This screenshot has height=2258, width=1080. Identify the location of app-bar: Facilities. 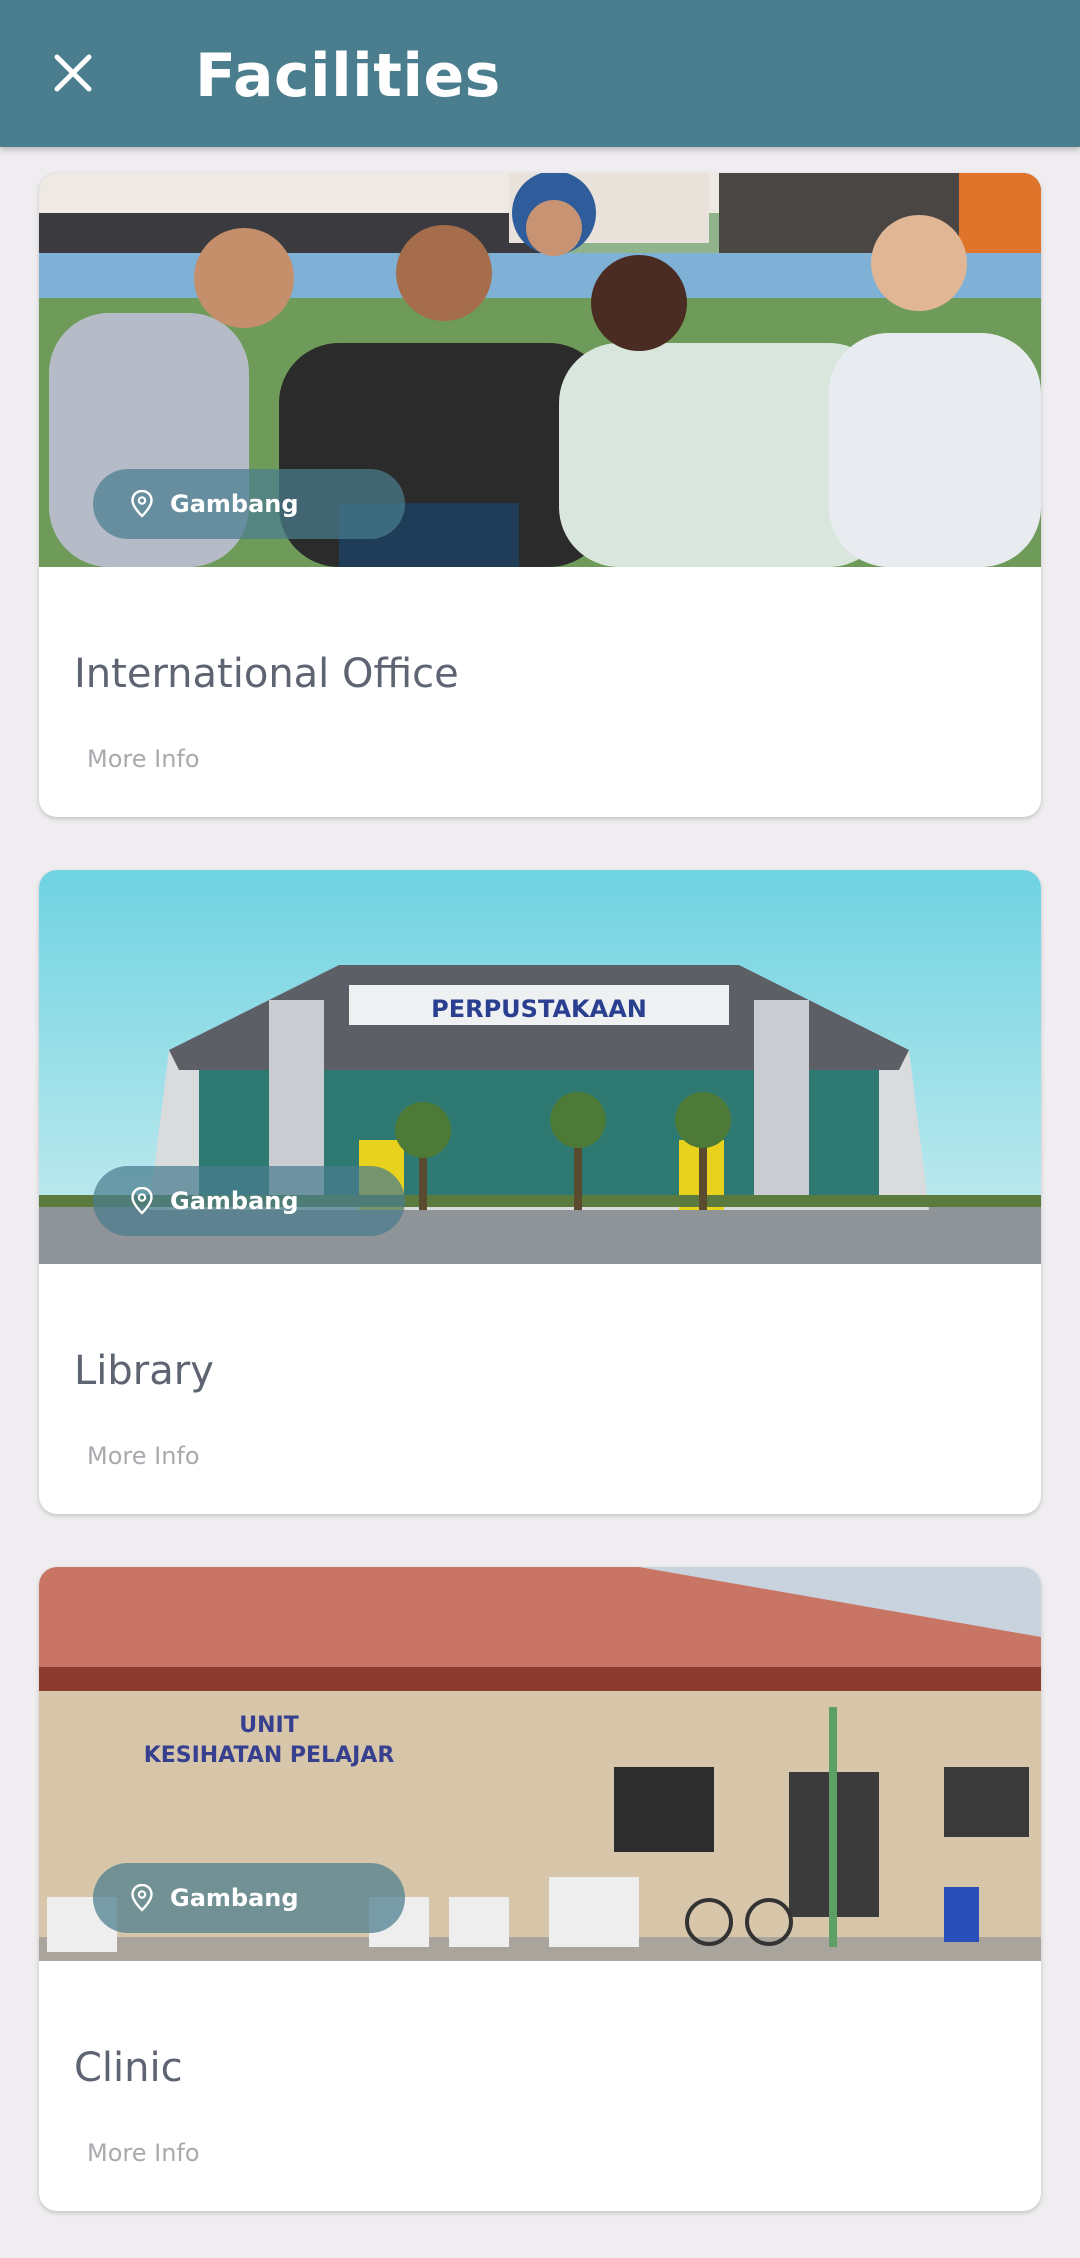
(540, 73).